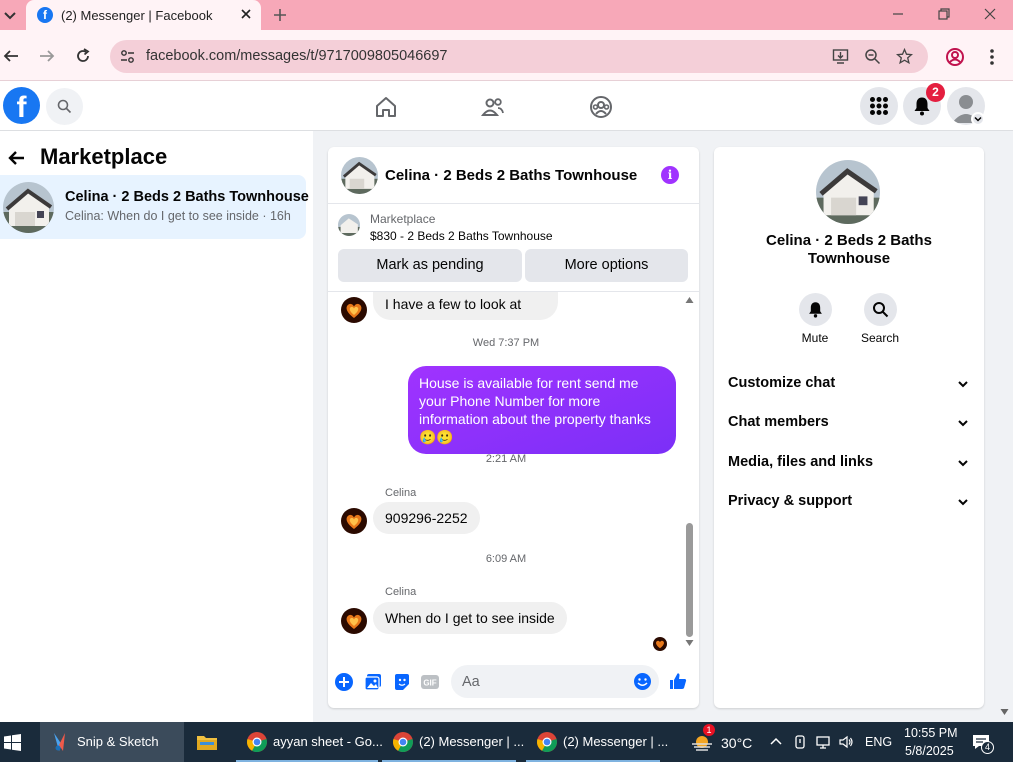 The height and width of the screenshot is (762, 1013). What do you see at coordinates (12, 742) in the screenshot?
I see `windows-start-icon` at bounding box center [12, 742].